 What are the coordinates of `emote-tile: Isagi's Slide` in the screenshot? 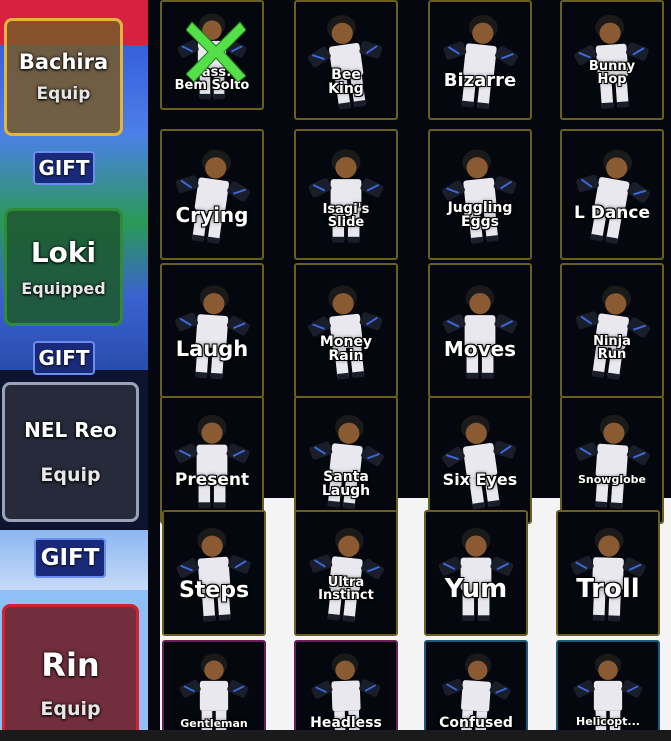 It's located at (346, 194).